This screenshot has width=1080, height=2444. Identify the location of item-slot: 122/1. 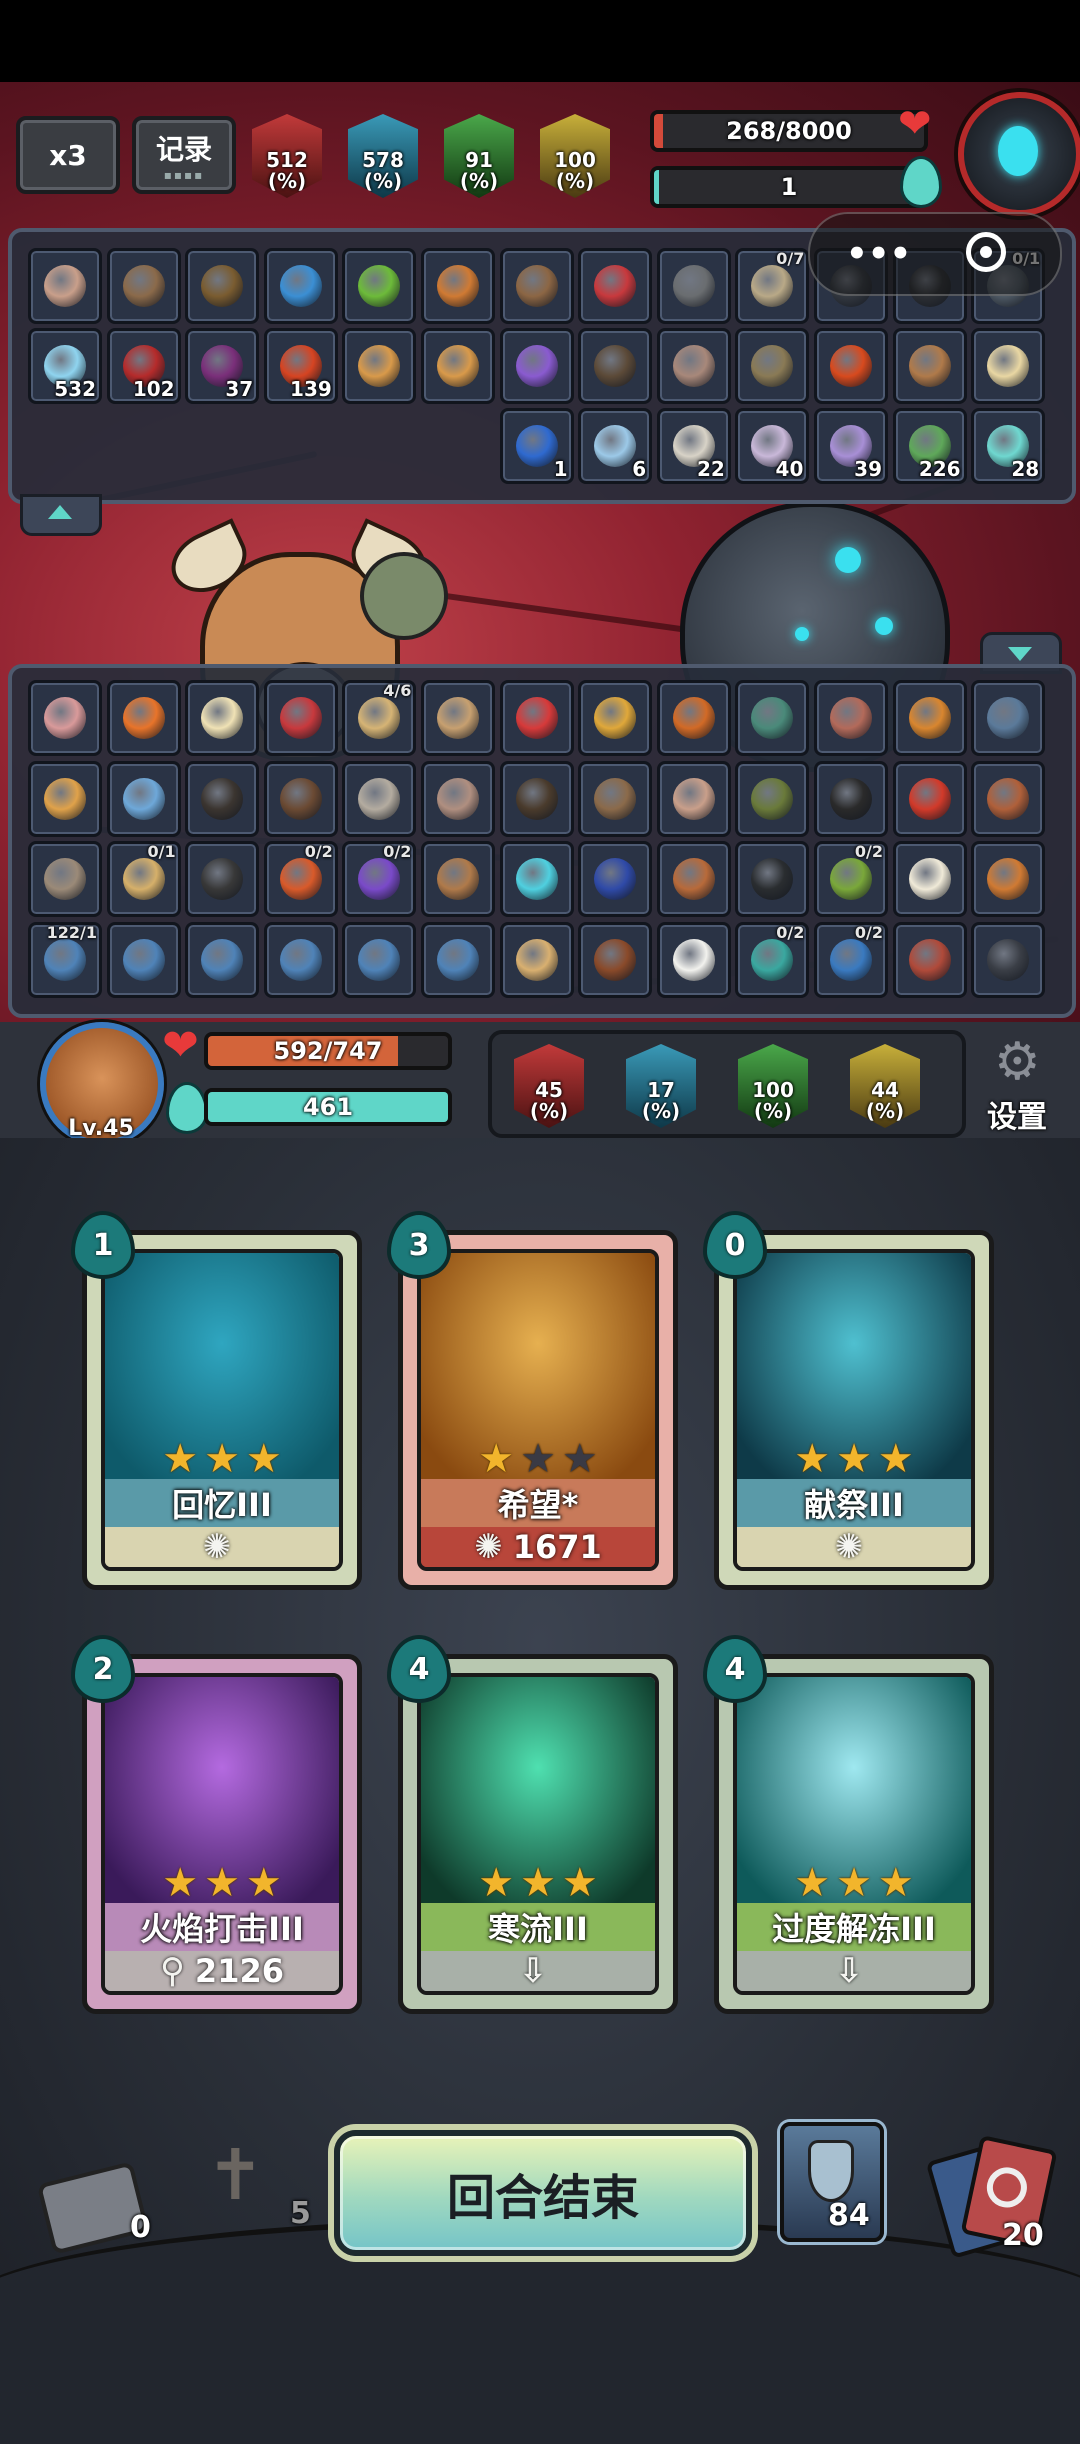
(65, 959).